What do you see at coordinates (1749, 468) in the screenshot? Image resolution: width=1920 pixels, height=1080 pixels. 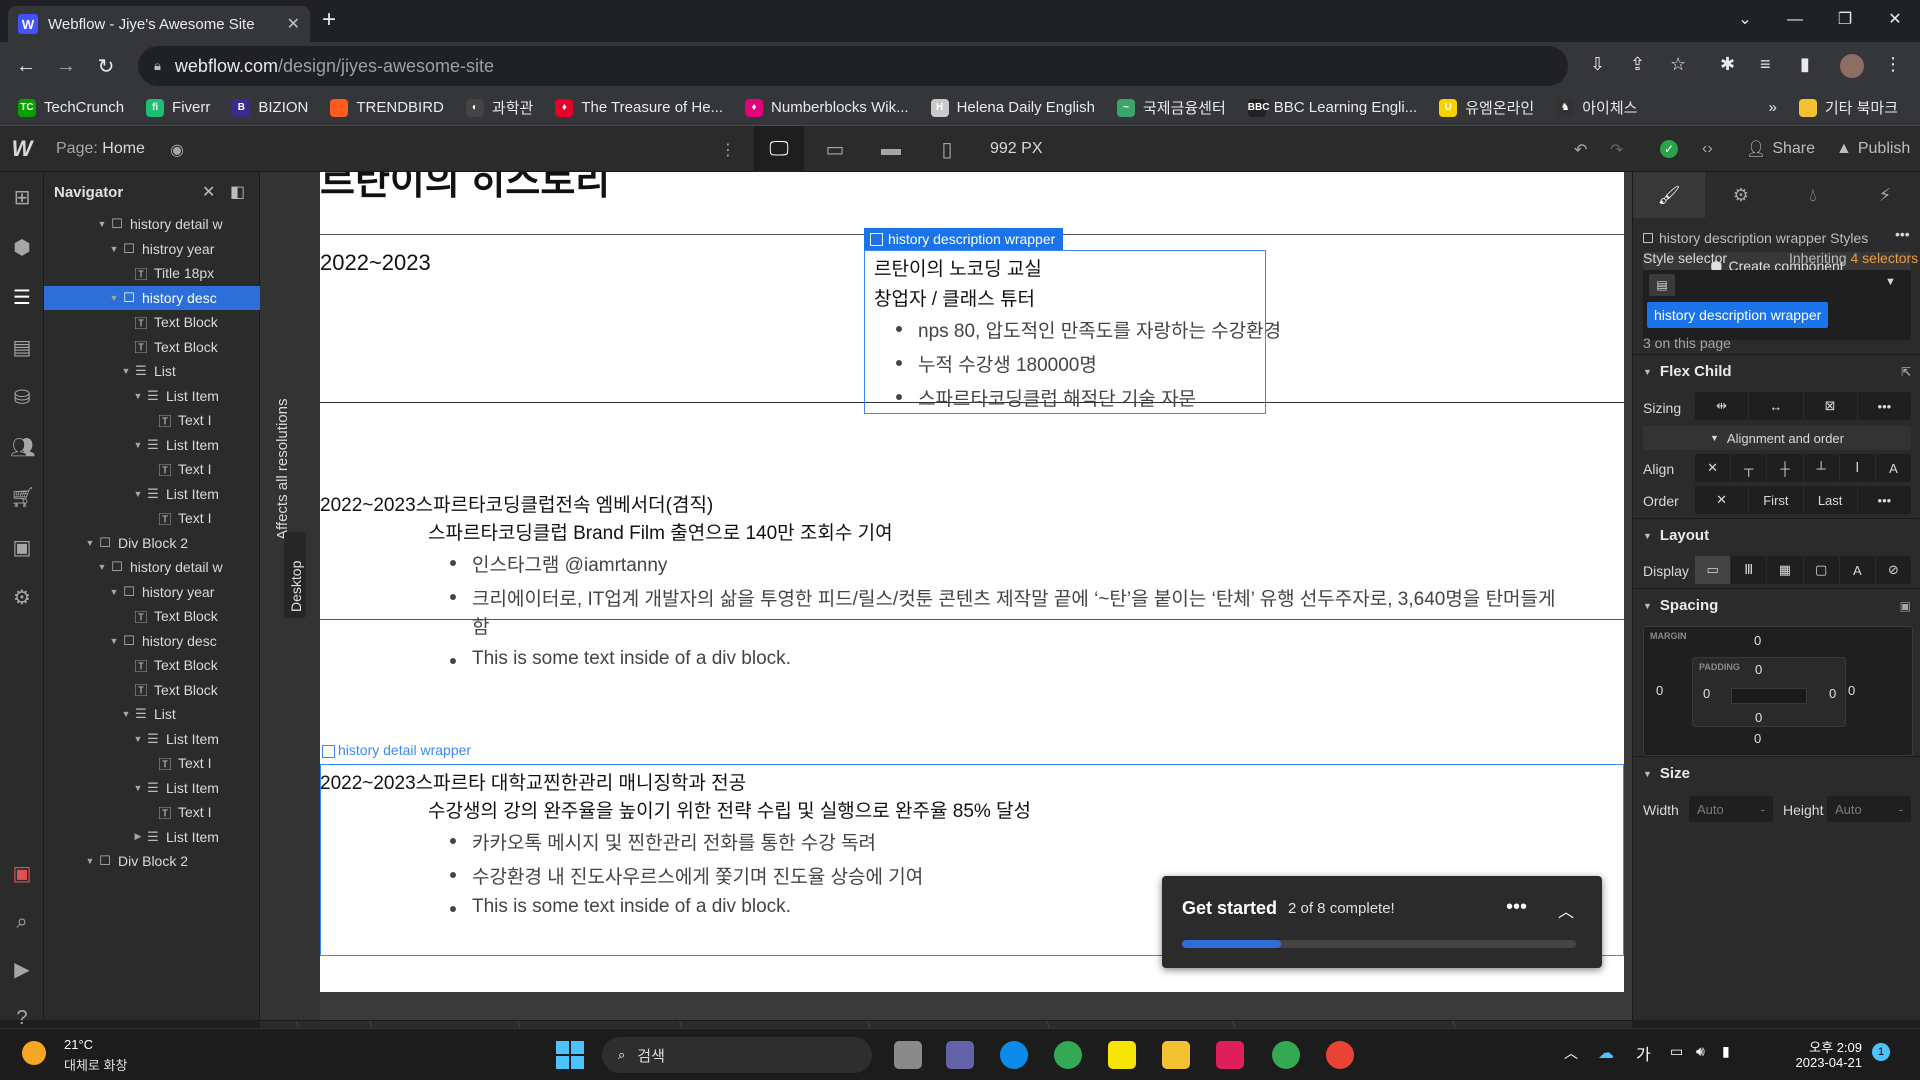 I see `align-start-icon: ┬` at bounding box center [1749, 468].